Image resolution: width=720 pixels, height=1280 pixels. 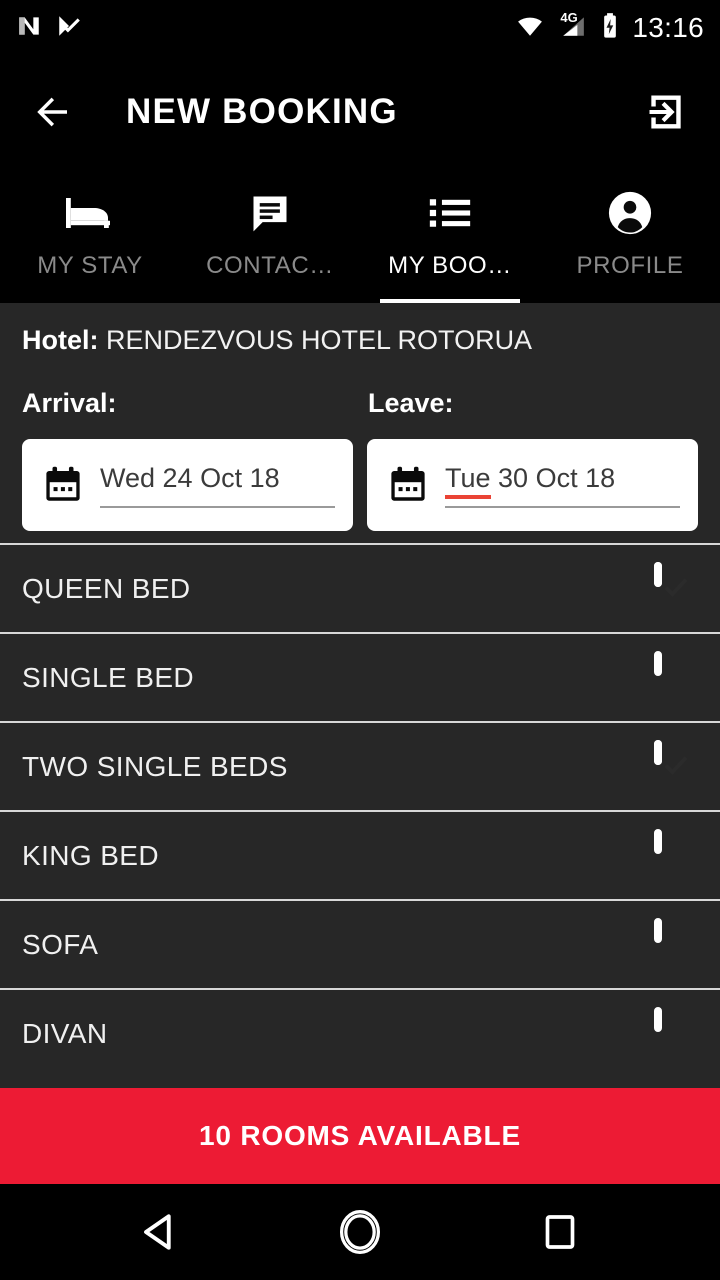 I want to click on nav-recents-icon, so click(x=560, y=1232).